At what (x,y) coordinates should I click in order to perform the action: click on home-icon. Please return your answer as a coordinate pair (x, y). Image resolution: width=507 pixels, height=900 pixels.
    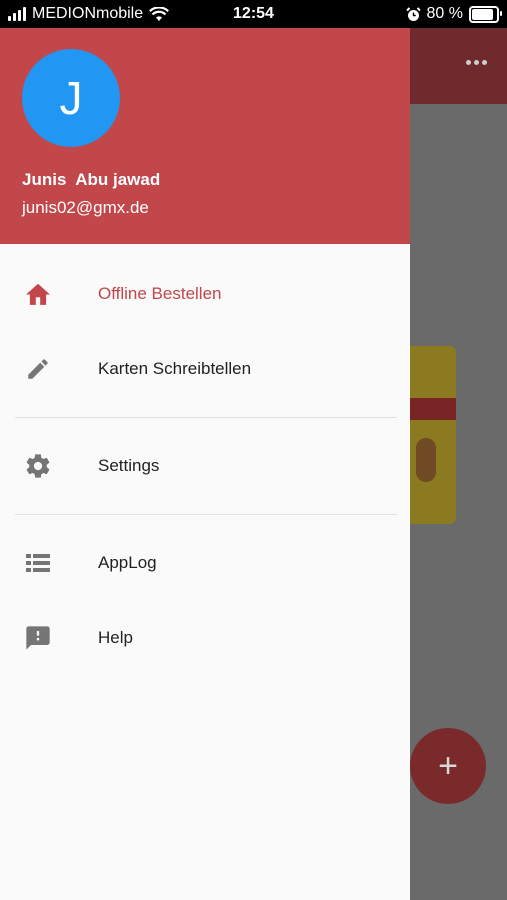
    Looking at the image, I should click on (38, 294).